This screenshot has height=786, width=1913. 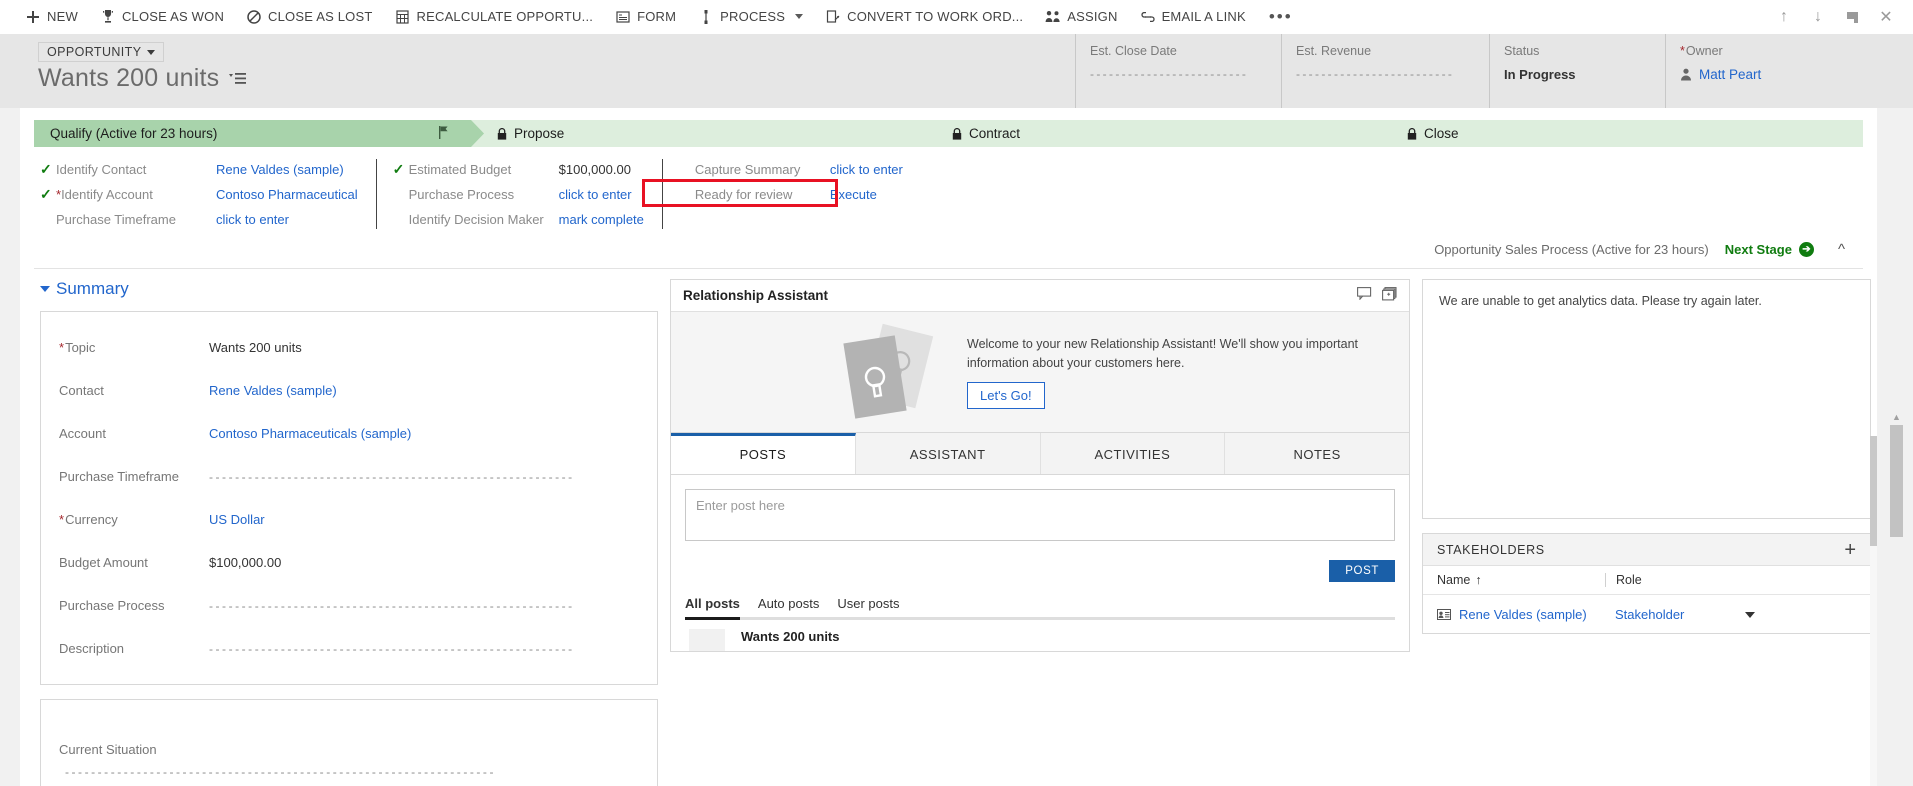 What do you see at coordinates (1006, 395) in the screenshot?
I see `lets-go-button: Let's Go!` at bounding box center [1006, 395].